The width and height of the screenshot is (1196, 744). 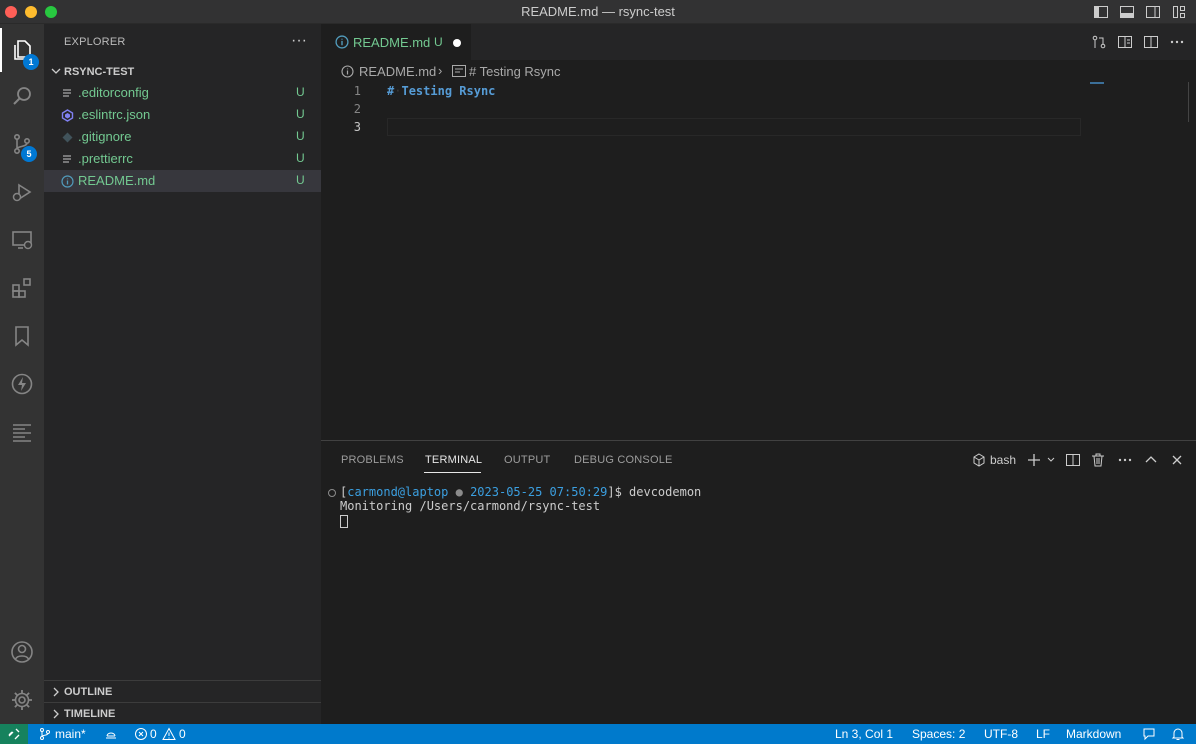 I want to click on folder-header: RSYNC-TEST, so click(x=182, y=73).